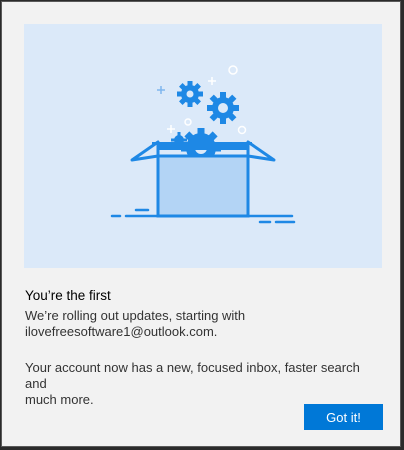 The width and height of the screenshot is (404, 450). I want to click on account-email: ilovefreesoftware1@outlook.com., so click(121, 331).